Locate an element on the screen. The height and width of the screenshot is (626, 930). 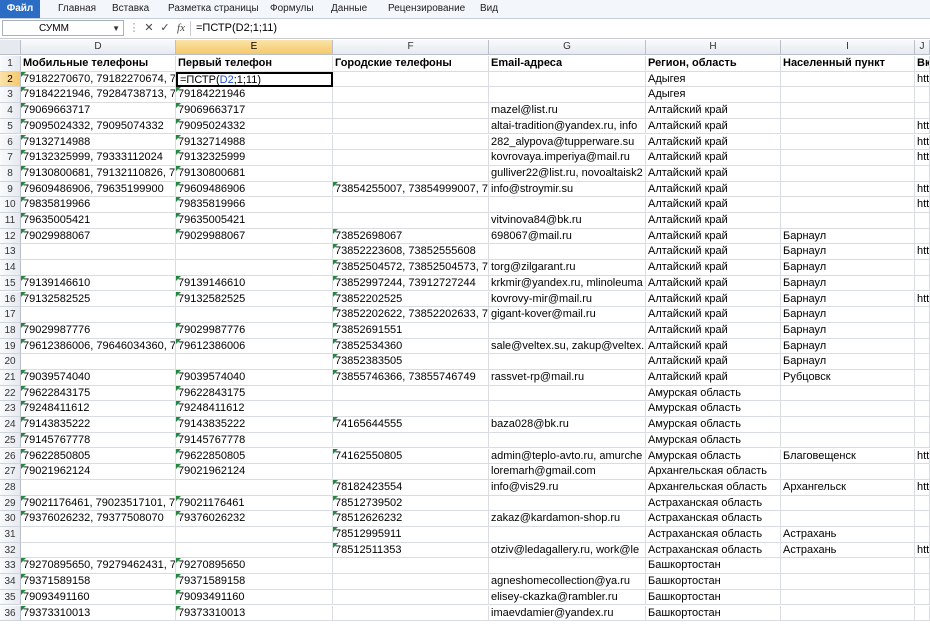
row-header-18: 18 is located at coordinates (10, 330).